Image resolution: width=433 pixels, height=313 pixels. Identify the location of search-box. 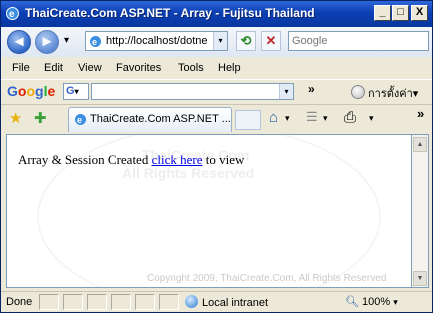
(358, 41).